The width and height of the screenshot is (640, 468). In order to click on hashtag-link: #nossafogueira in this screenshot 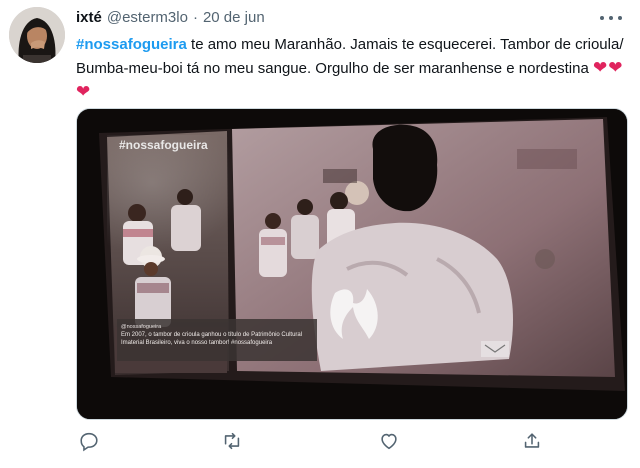, I will do `click(131, 44)`.